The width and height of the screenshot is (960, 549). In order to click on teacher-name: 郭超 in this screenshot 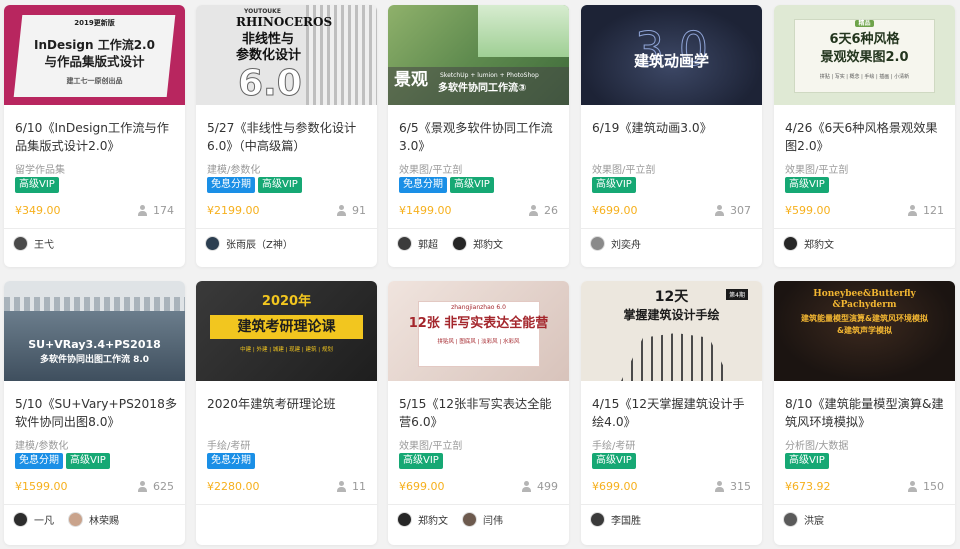, I will do `click(428, 245)`.